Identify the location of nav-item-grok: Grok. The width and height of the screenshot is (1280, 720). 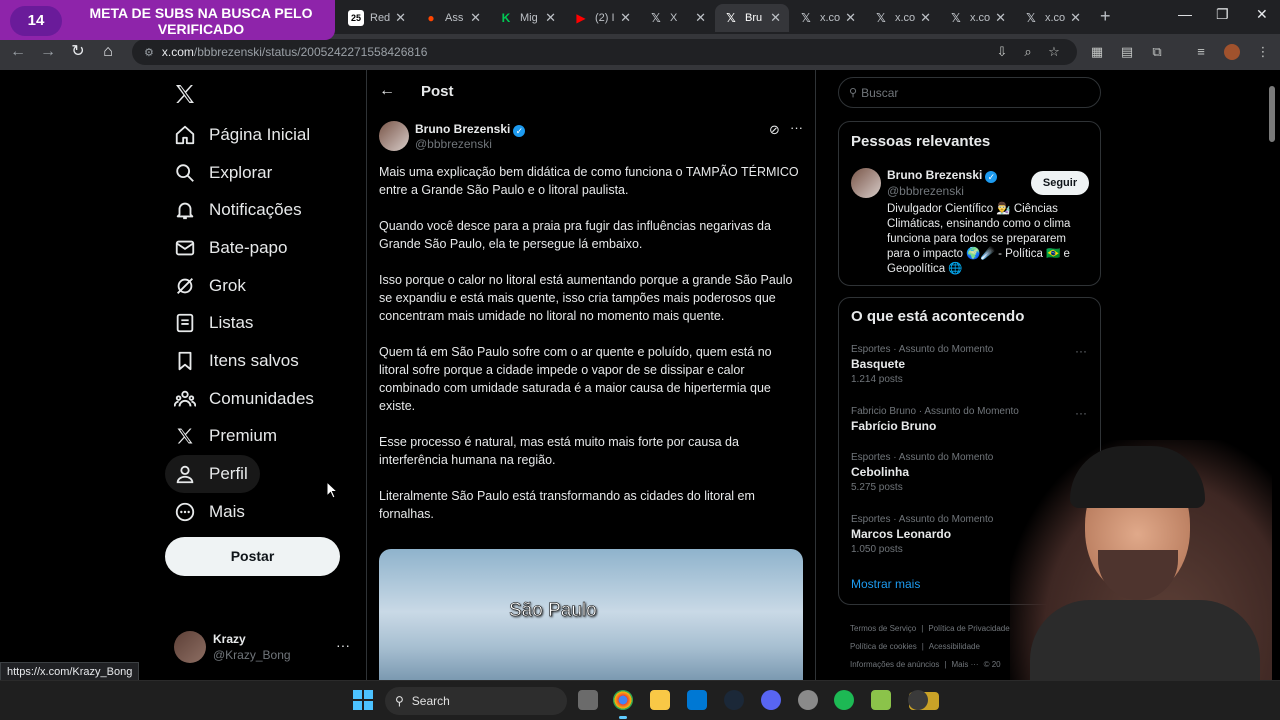
(211, 286).